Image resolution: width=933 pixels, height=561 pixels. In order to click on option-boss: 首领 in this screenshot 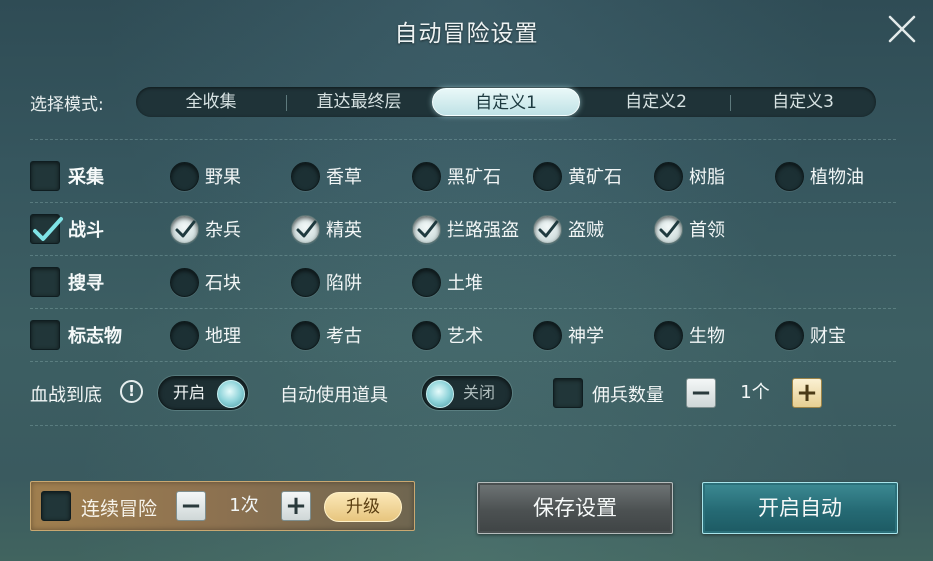, I will do `click(689, 229)`.